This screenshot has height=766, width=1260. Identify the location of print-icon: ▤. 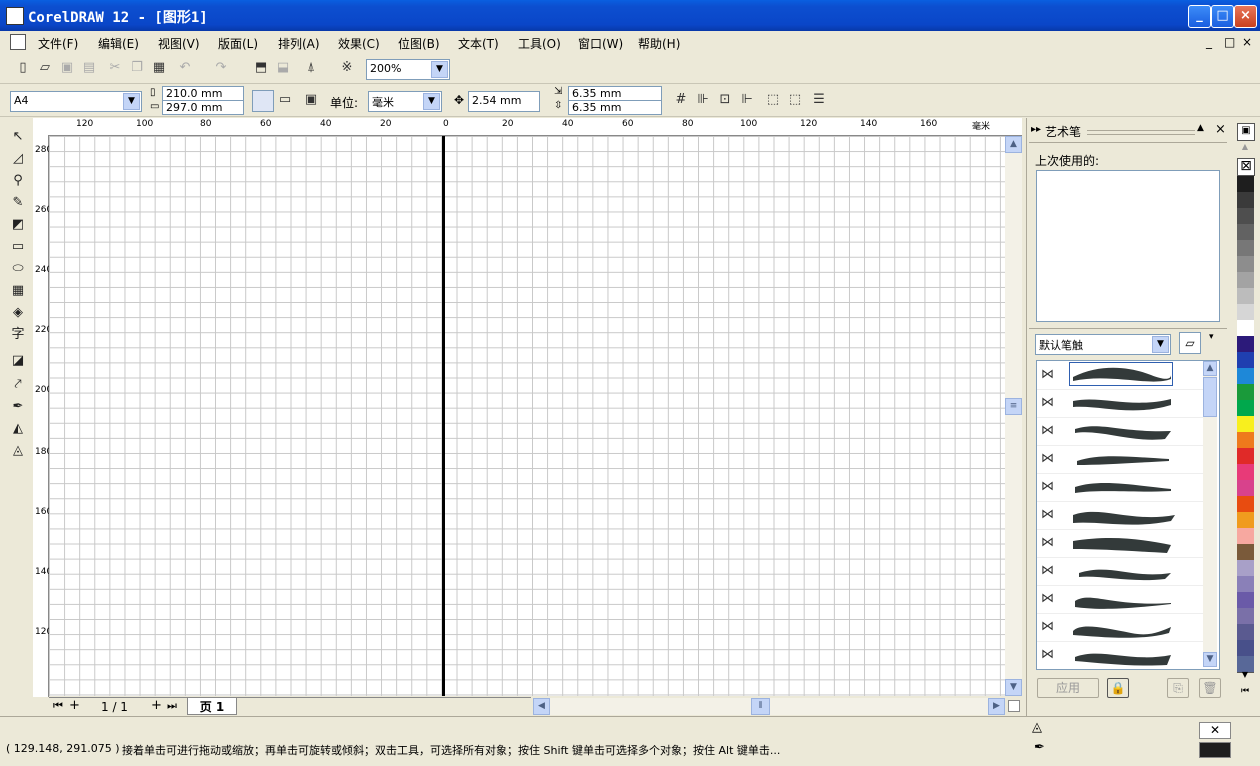
(89, 68).